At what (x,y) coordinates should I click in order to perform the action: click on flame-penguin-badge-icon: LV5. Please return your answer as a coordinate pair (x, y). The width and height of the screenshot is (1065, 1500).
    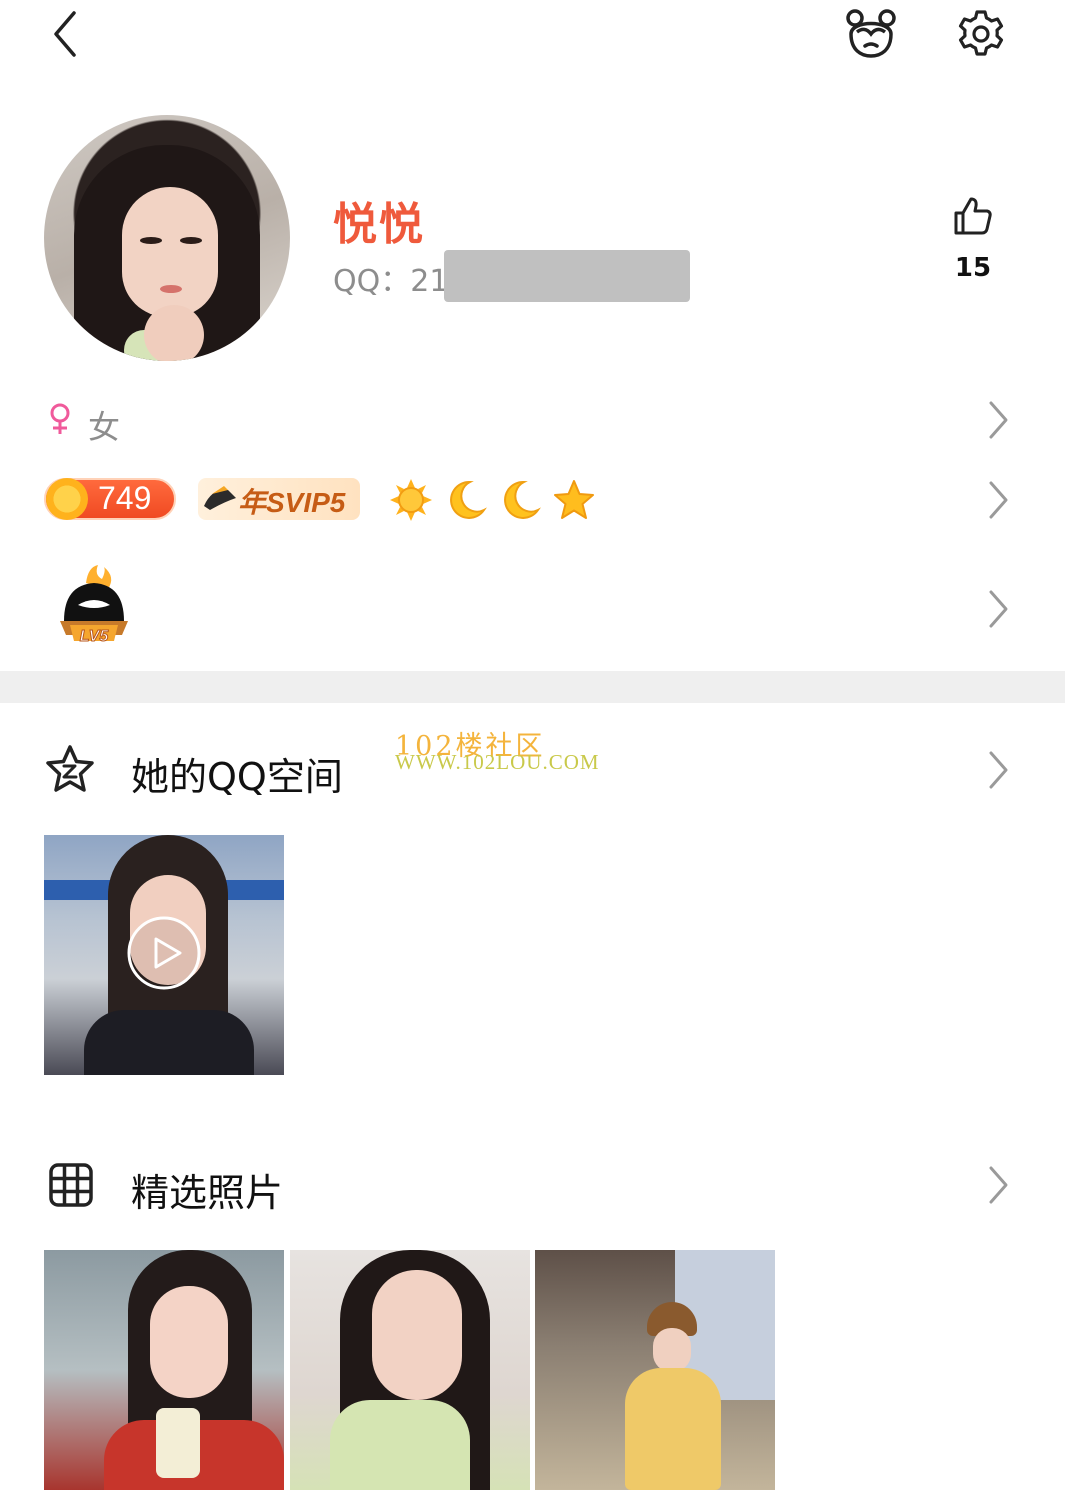
    Looking at the image, I should click on (94, 605).